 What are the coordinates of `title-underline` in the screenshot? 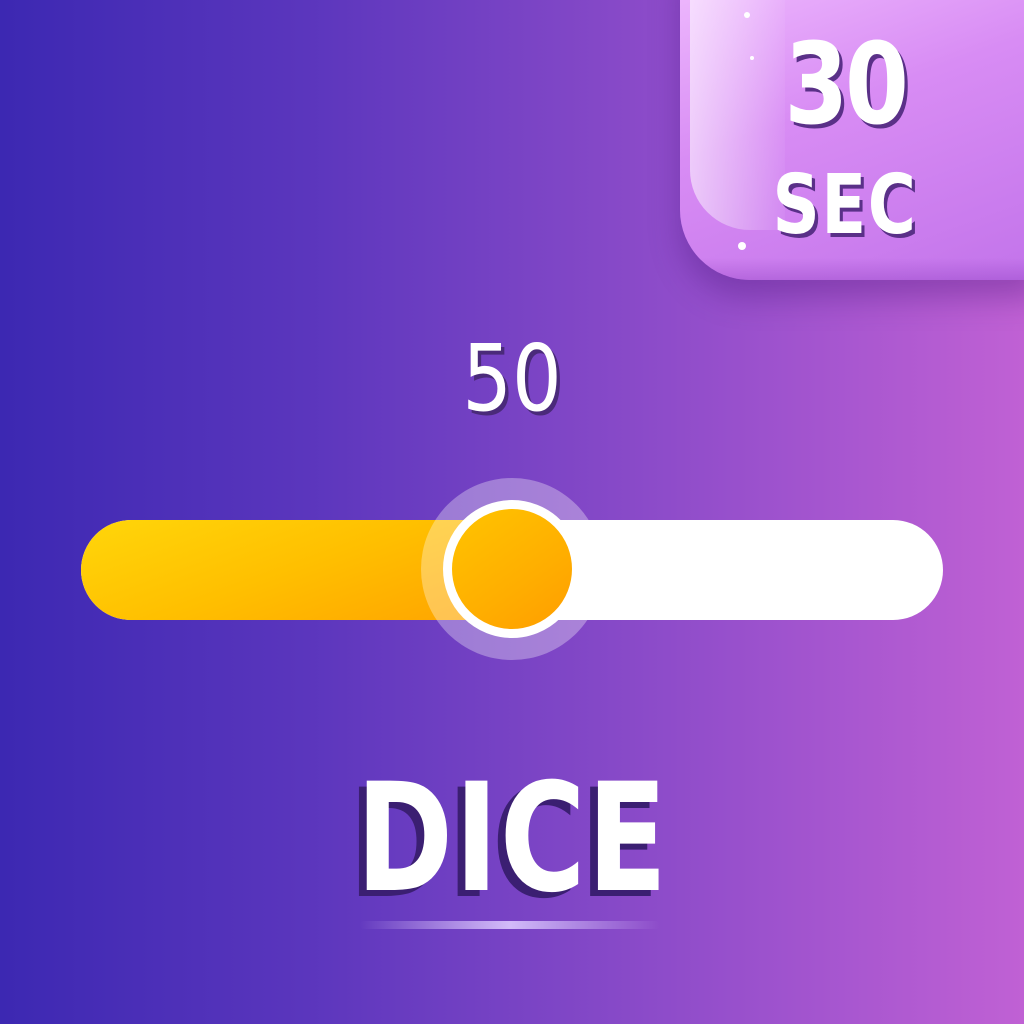 It's located at (510, 925).